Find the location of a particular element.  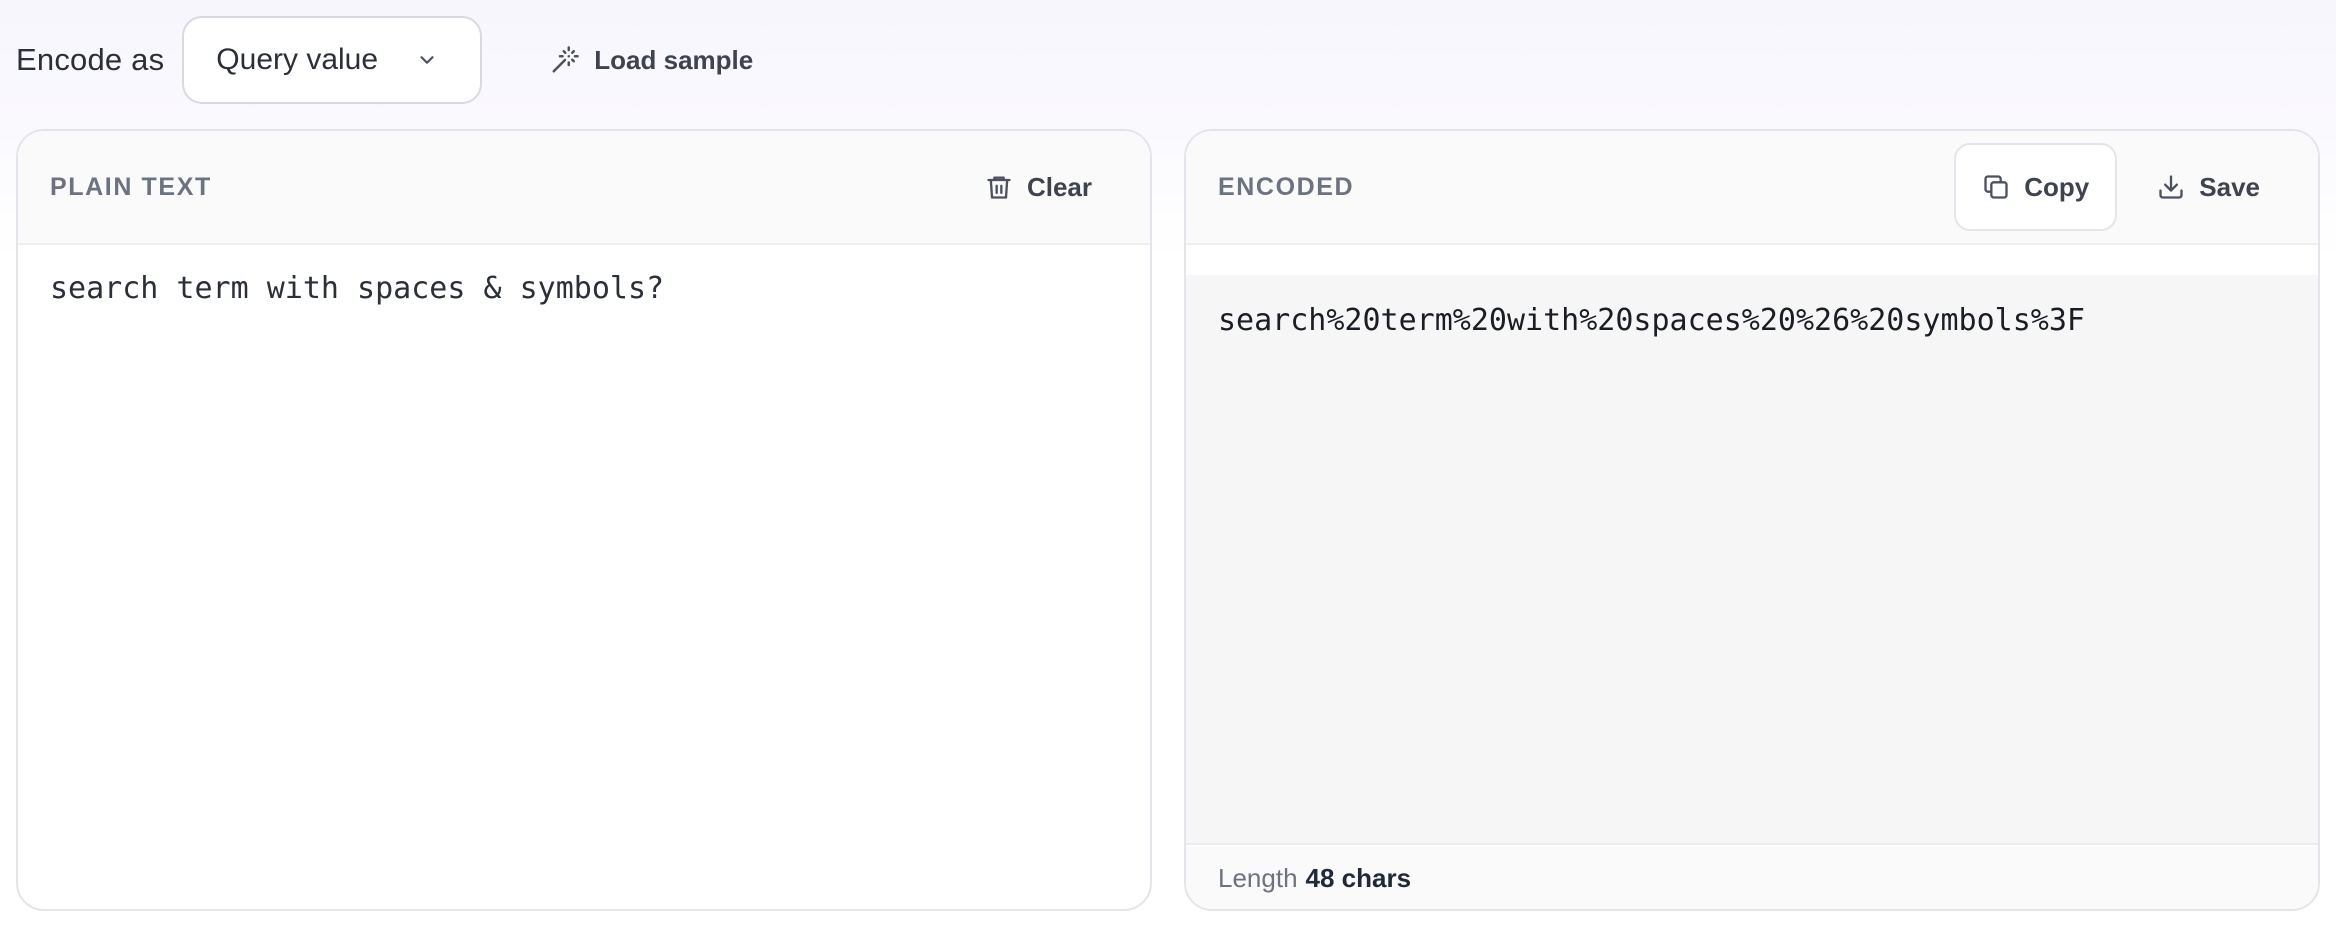

load-sample-button: Load sample is located at coordinates (651, 60).